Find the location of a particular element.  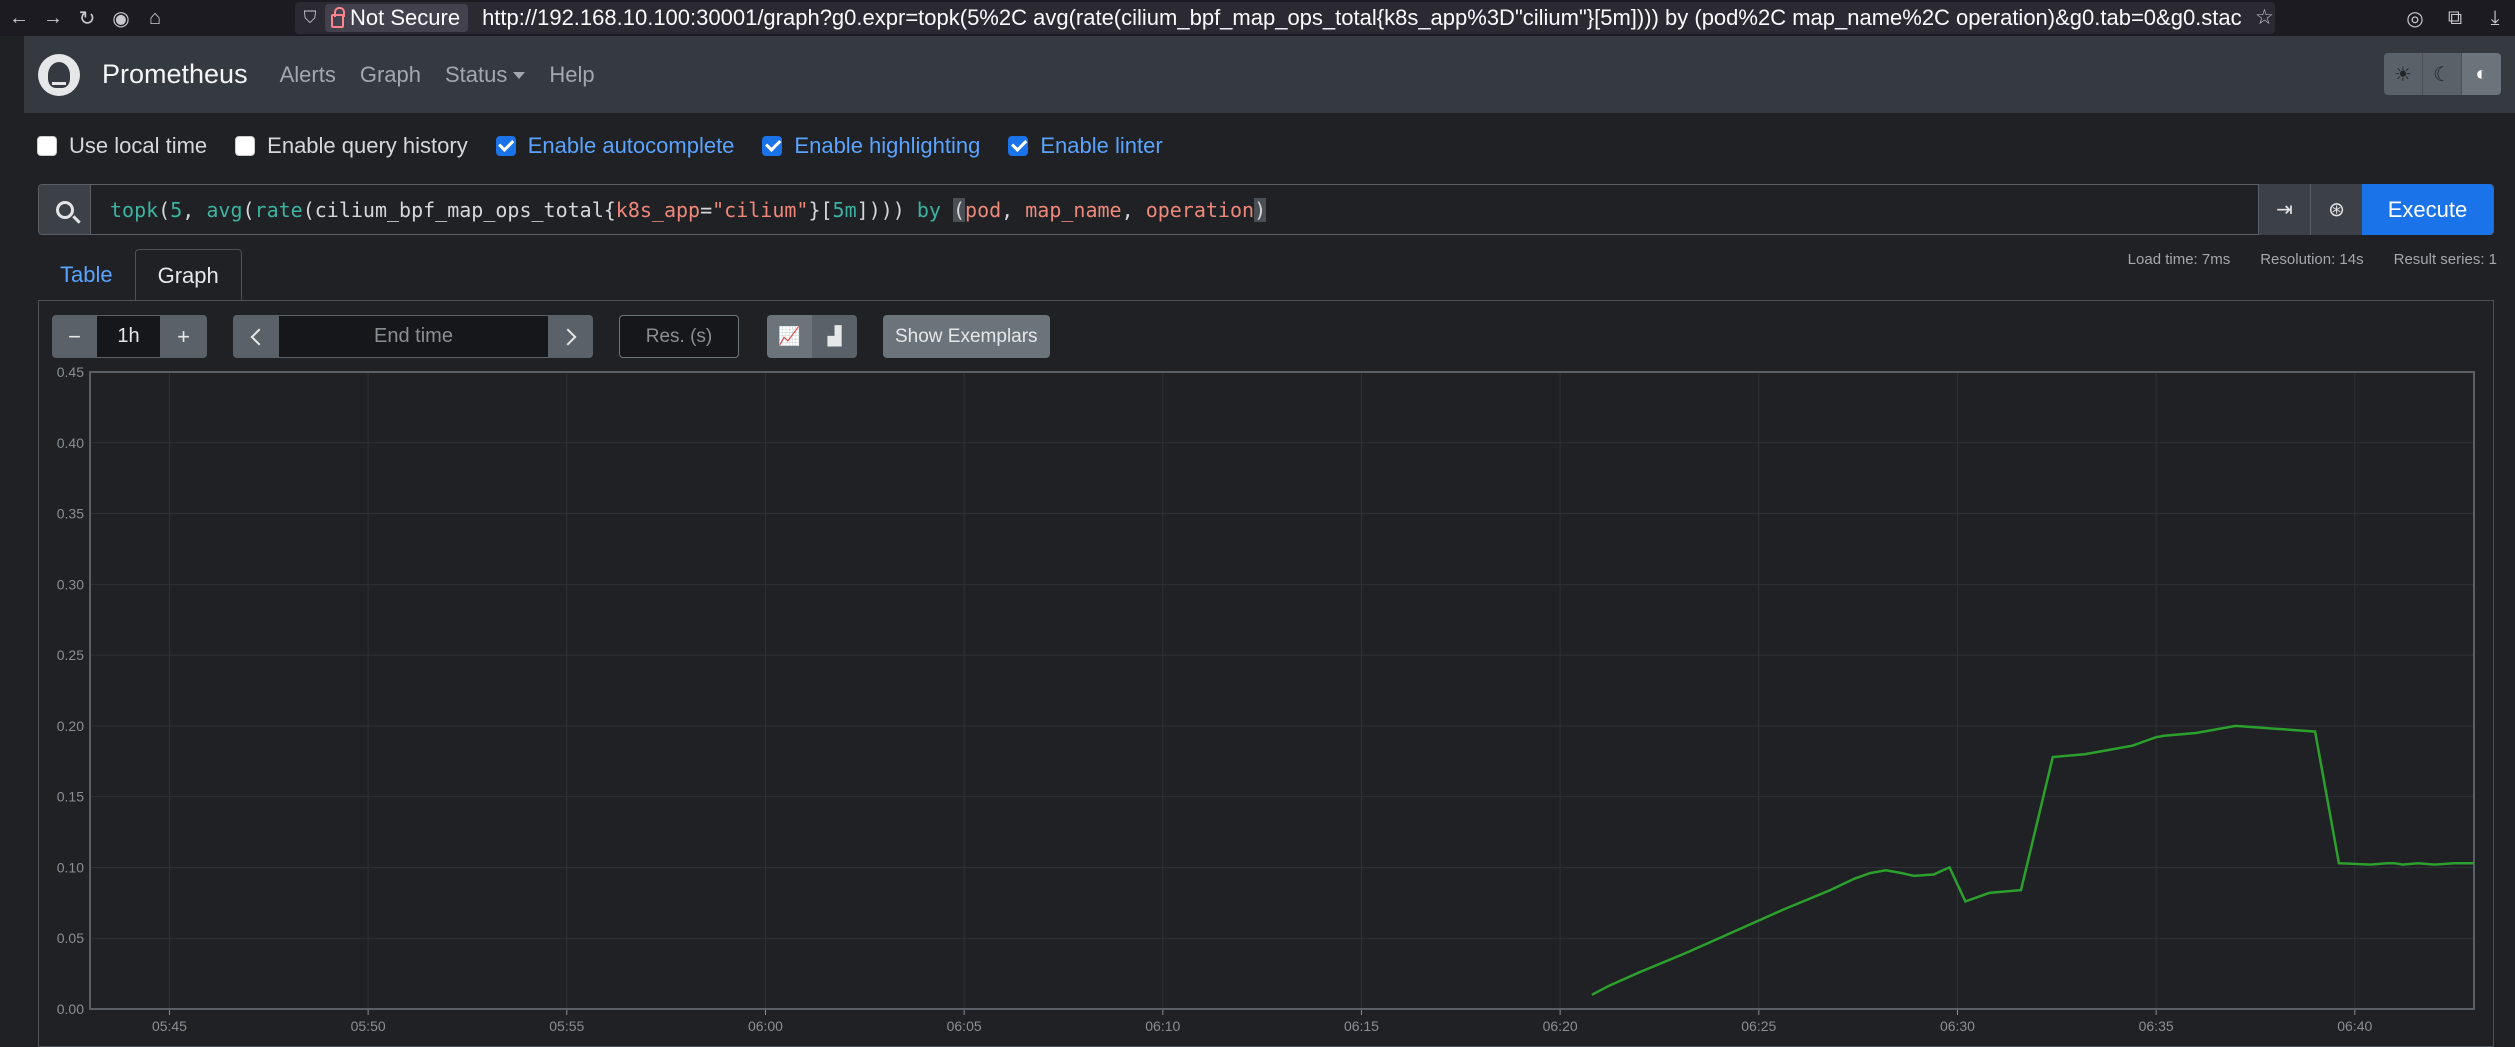

x-tick-label: 06:25 is located at coordinates (1758, 1026).